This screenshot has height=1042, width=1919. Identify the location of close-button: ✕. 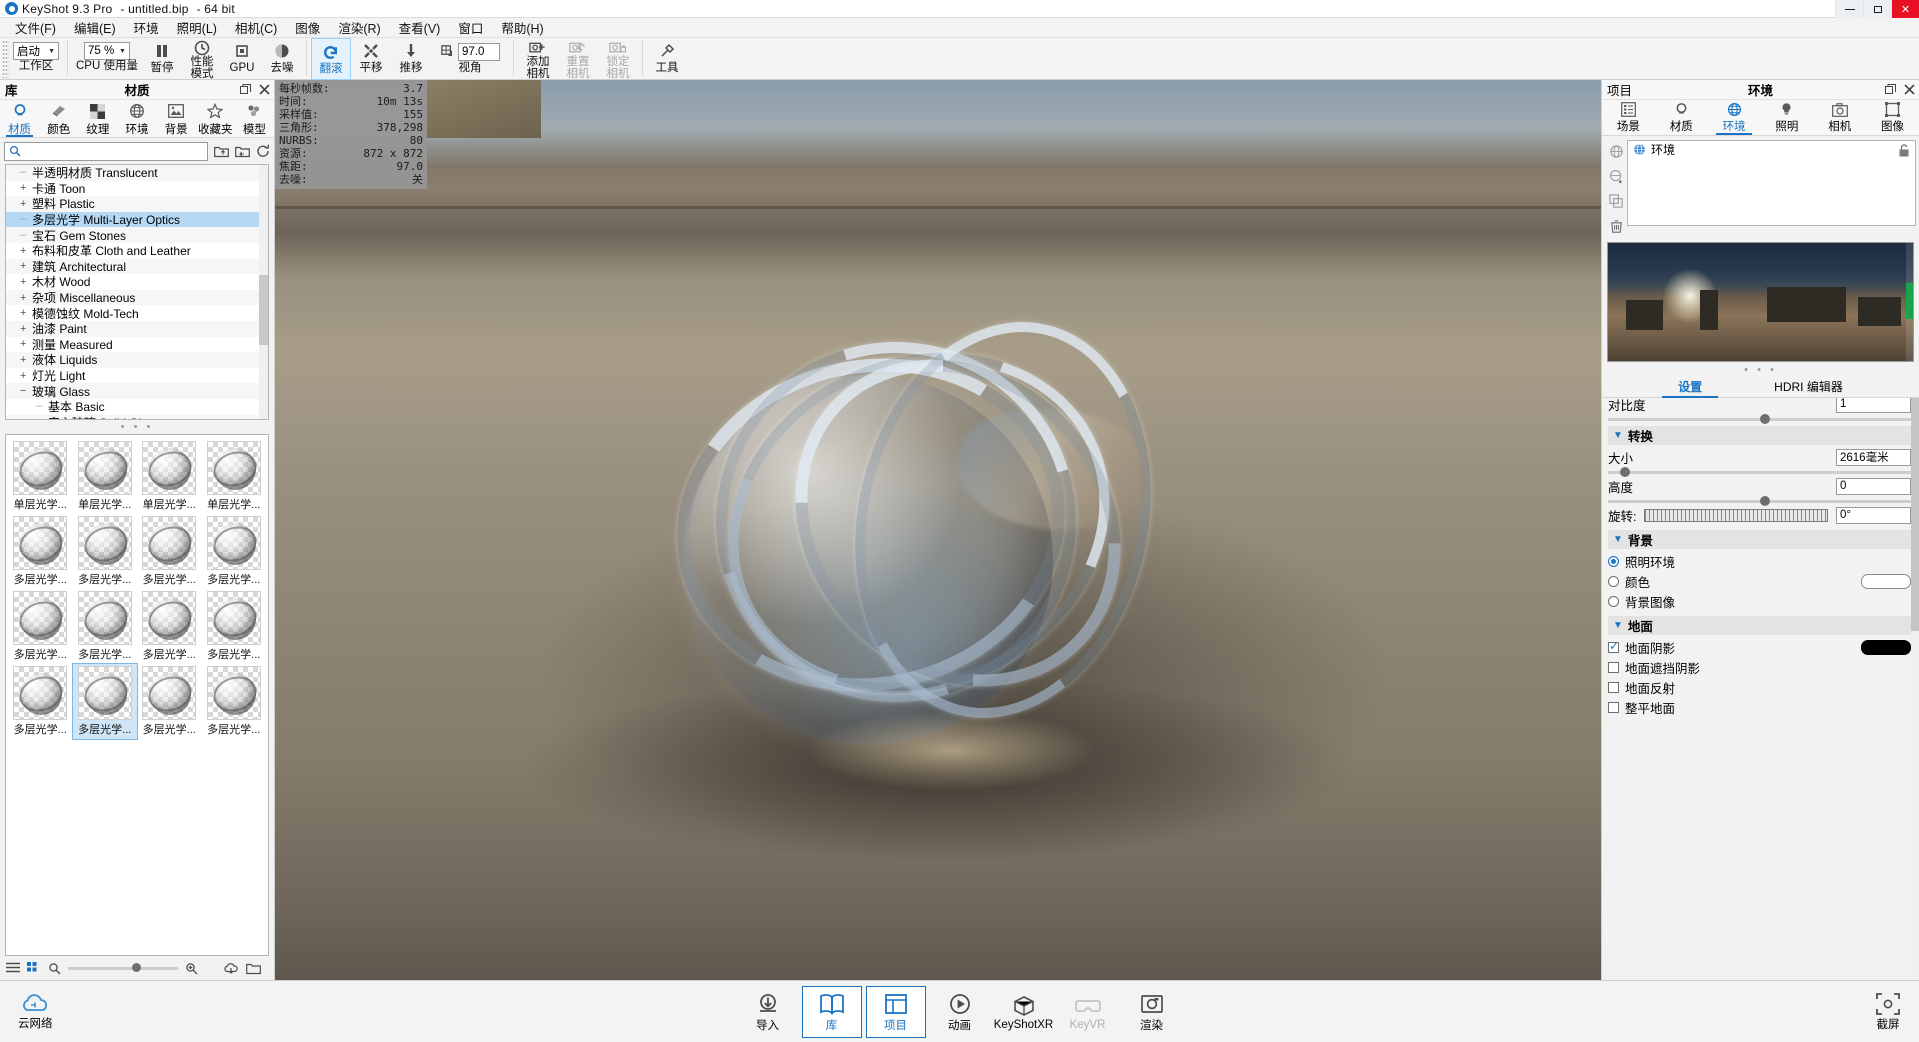
(1905, 9).